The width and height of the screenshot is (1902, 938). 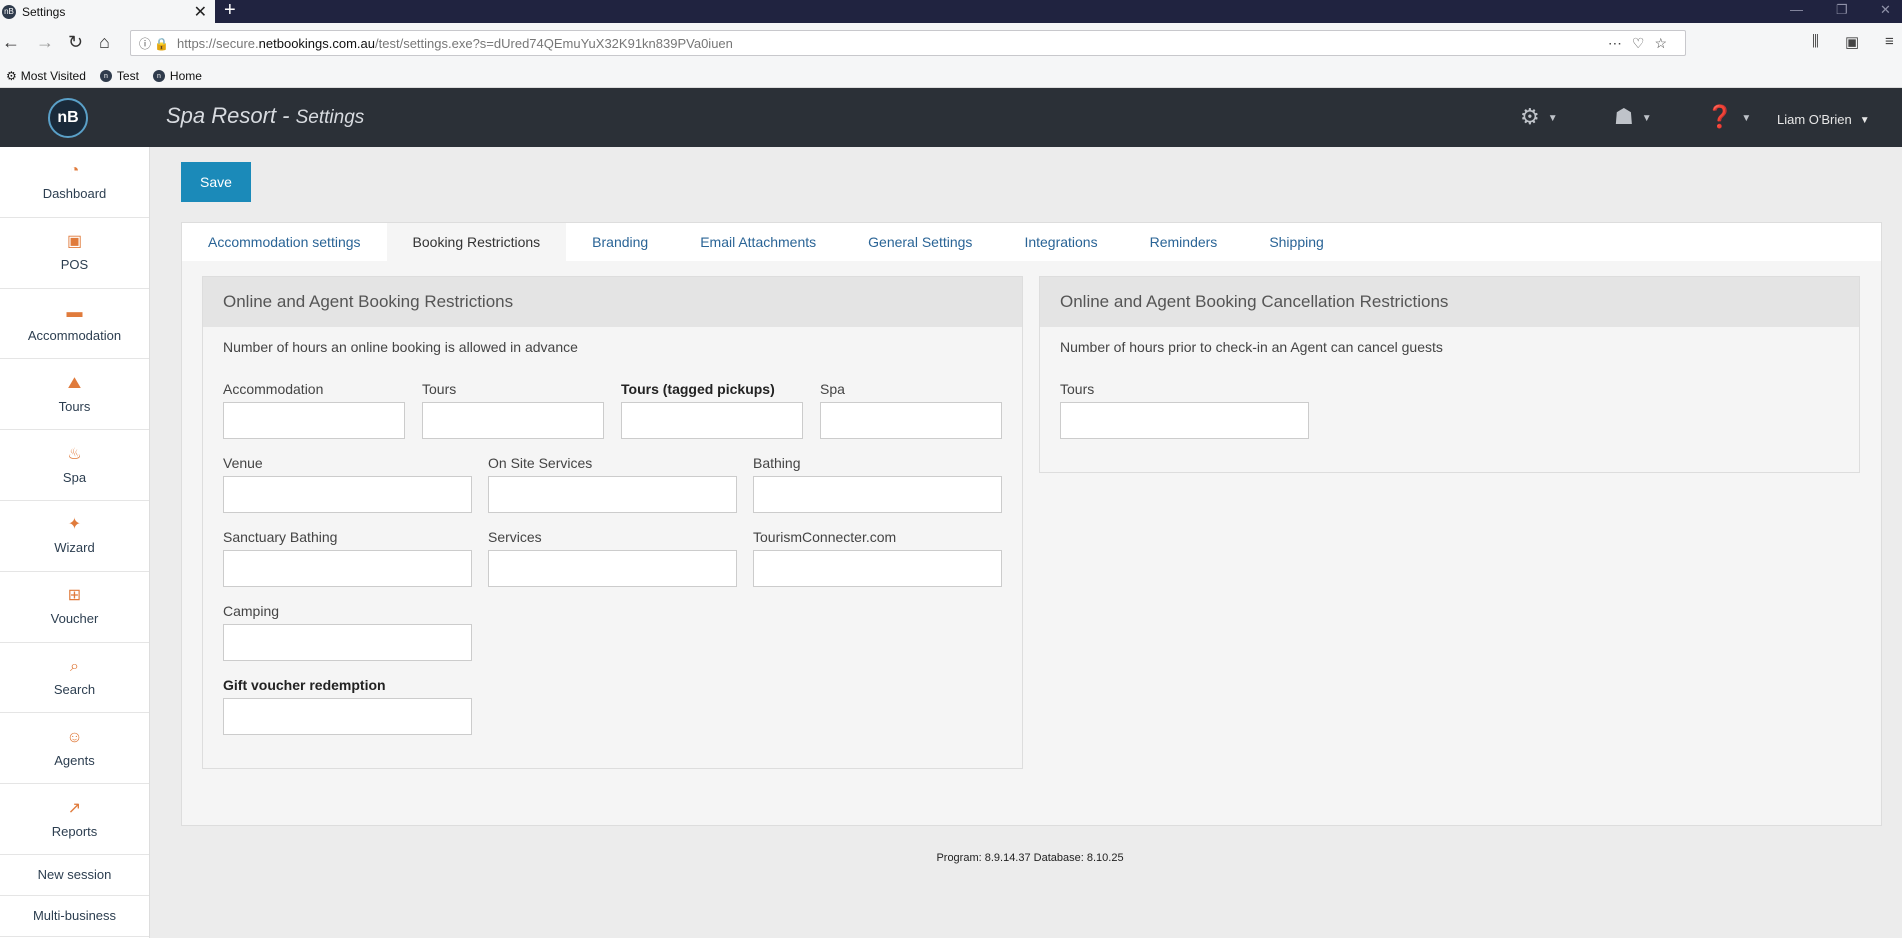 I want to click on tours-hours-input, so click(x=513, y=420).